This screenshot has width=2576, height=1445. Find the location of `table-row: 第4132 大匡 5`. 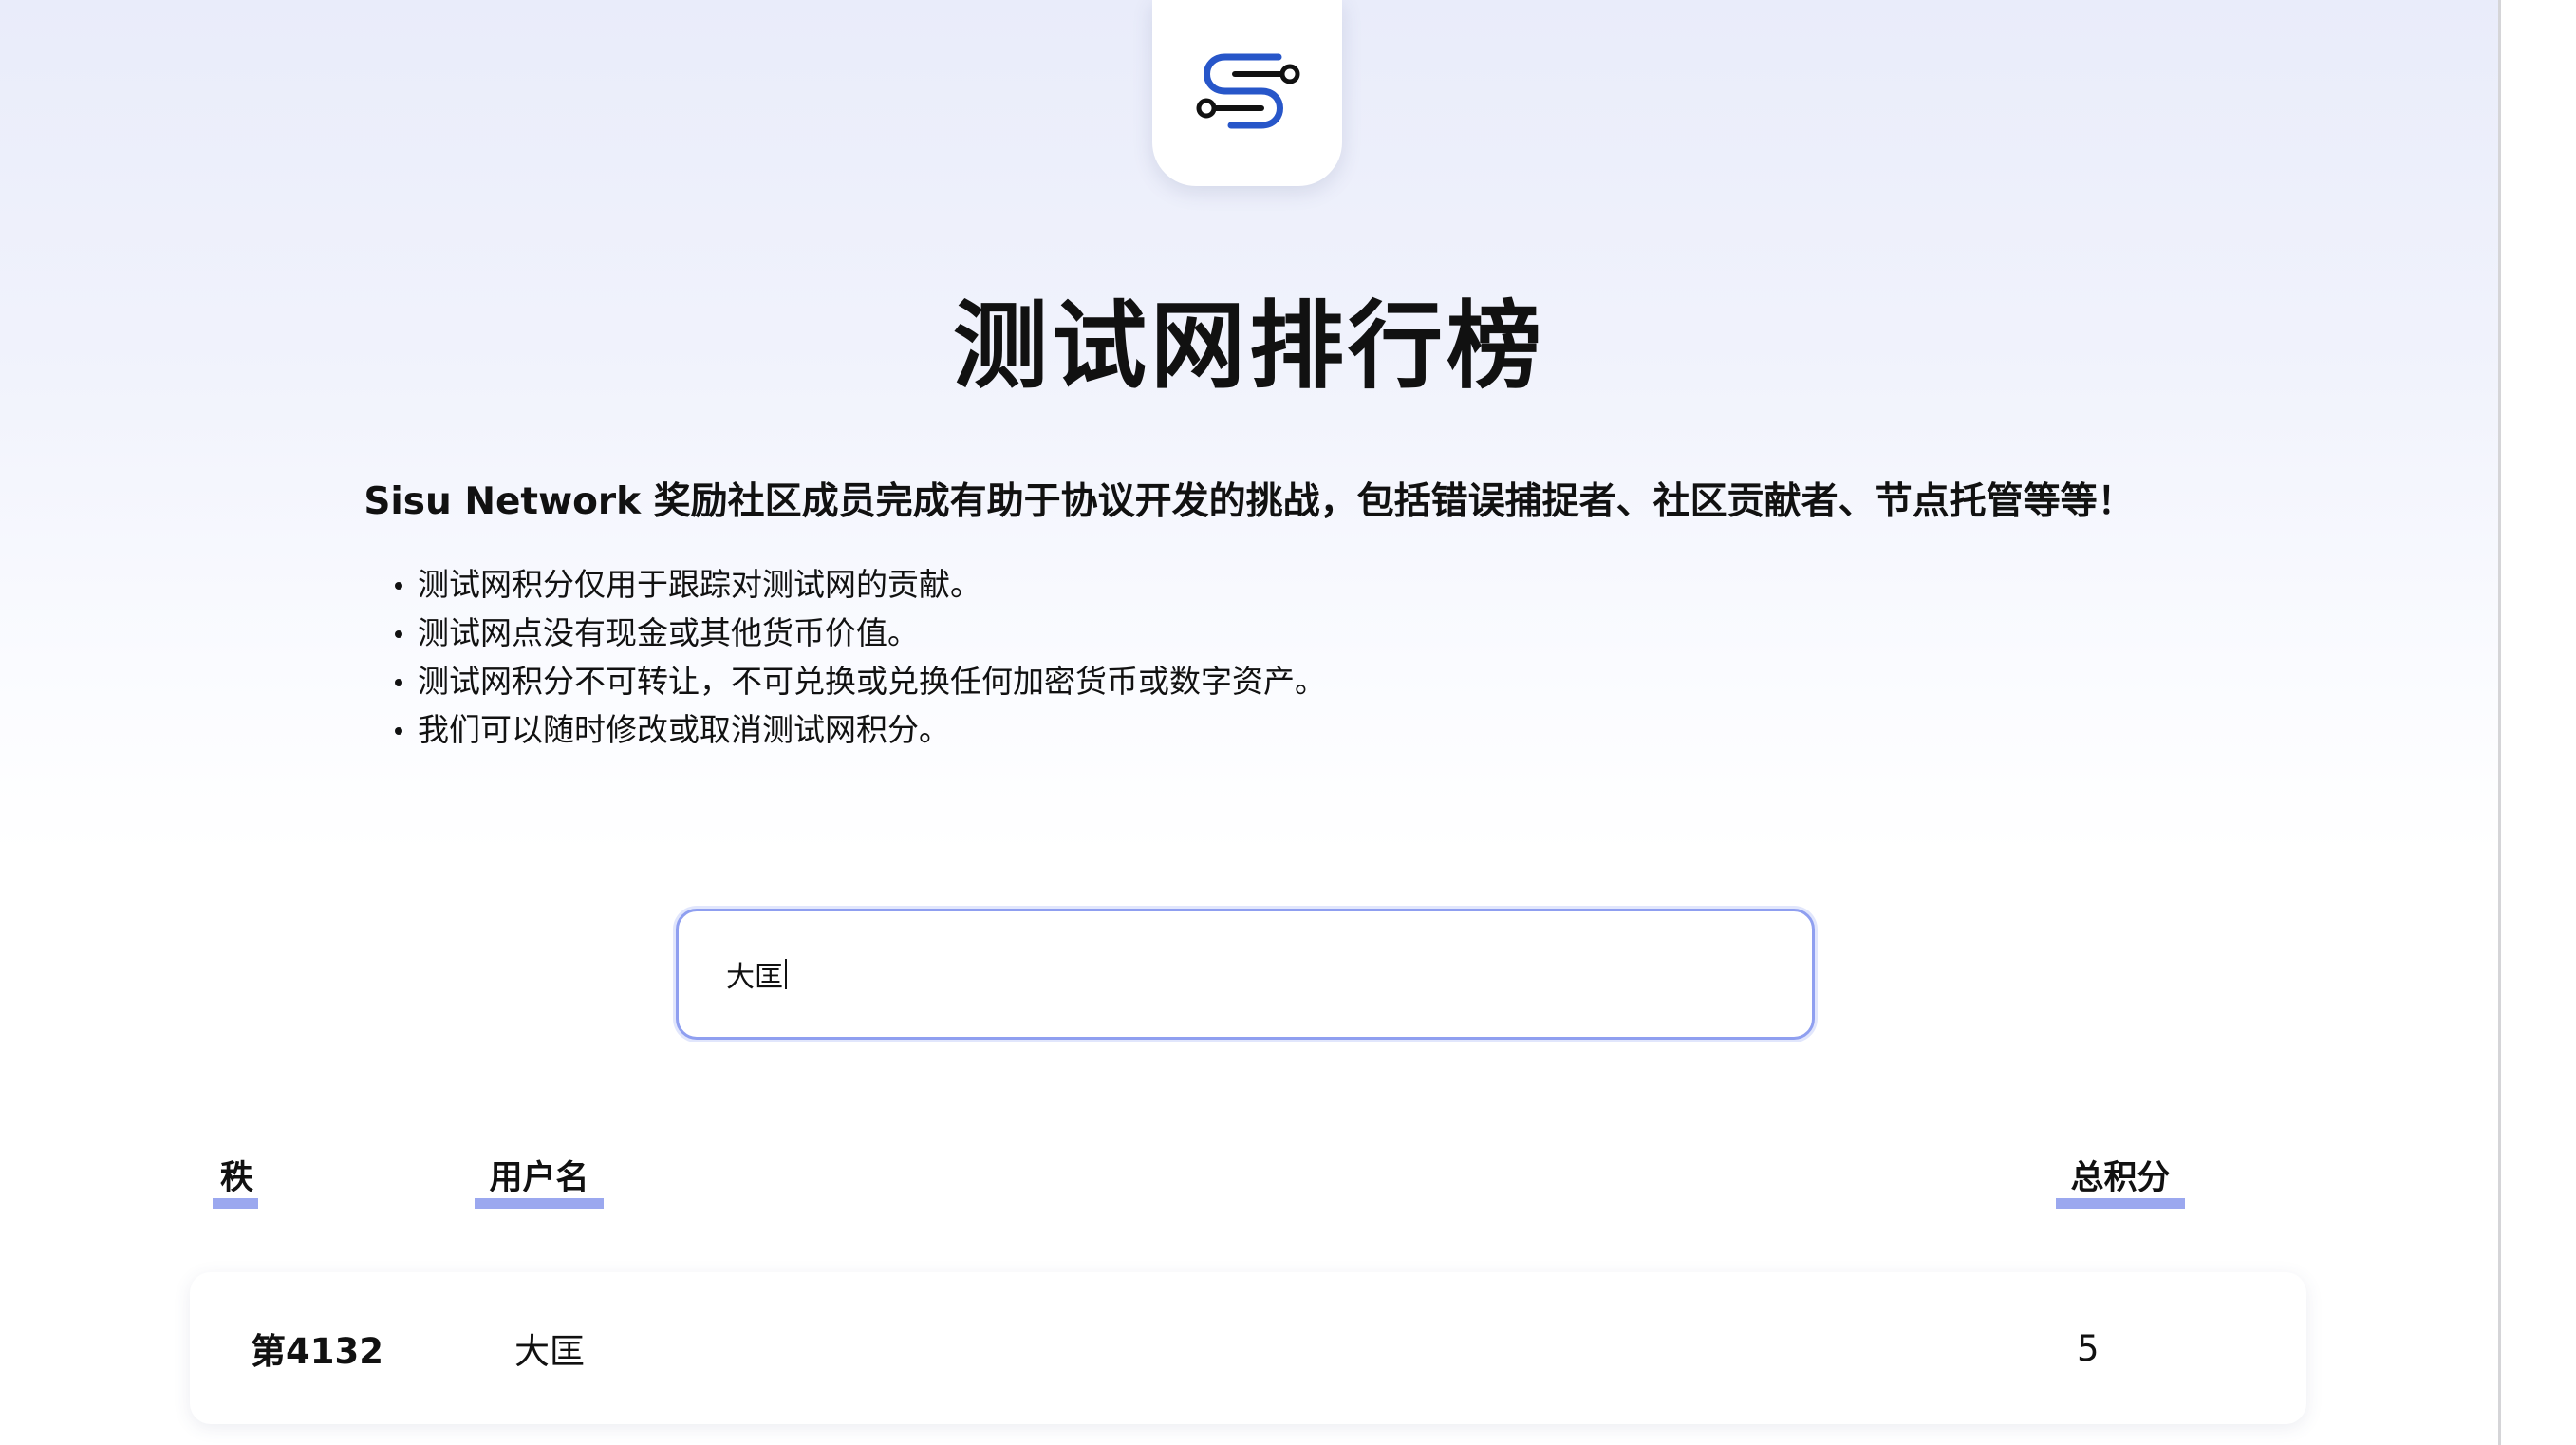

table-row: 第4132 大匡 5 is located at coordinates (1248, 1348).